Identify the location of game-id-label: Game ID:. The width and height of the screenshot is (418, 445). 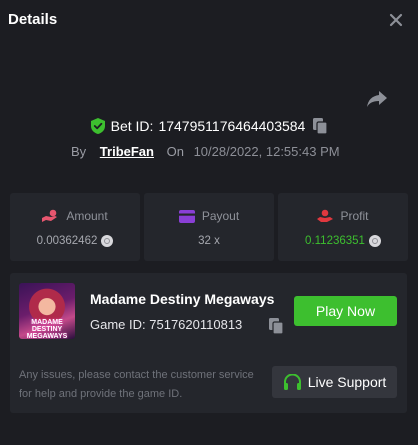
(118, 324).